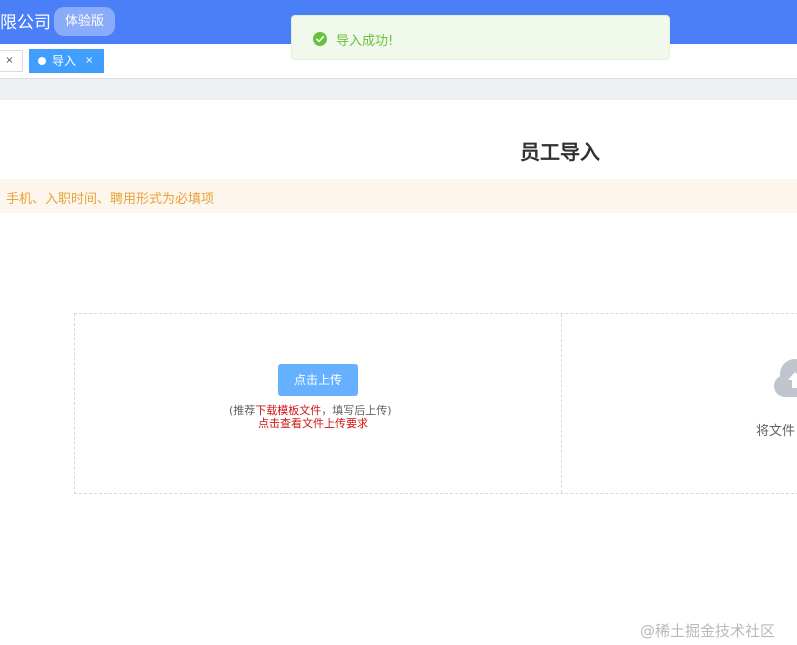  What do you see at coordinates (42, 61) in the screenshot?
I see `active-dot-icon` at bounding box center [42, 61].